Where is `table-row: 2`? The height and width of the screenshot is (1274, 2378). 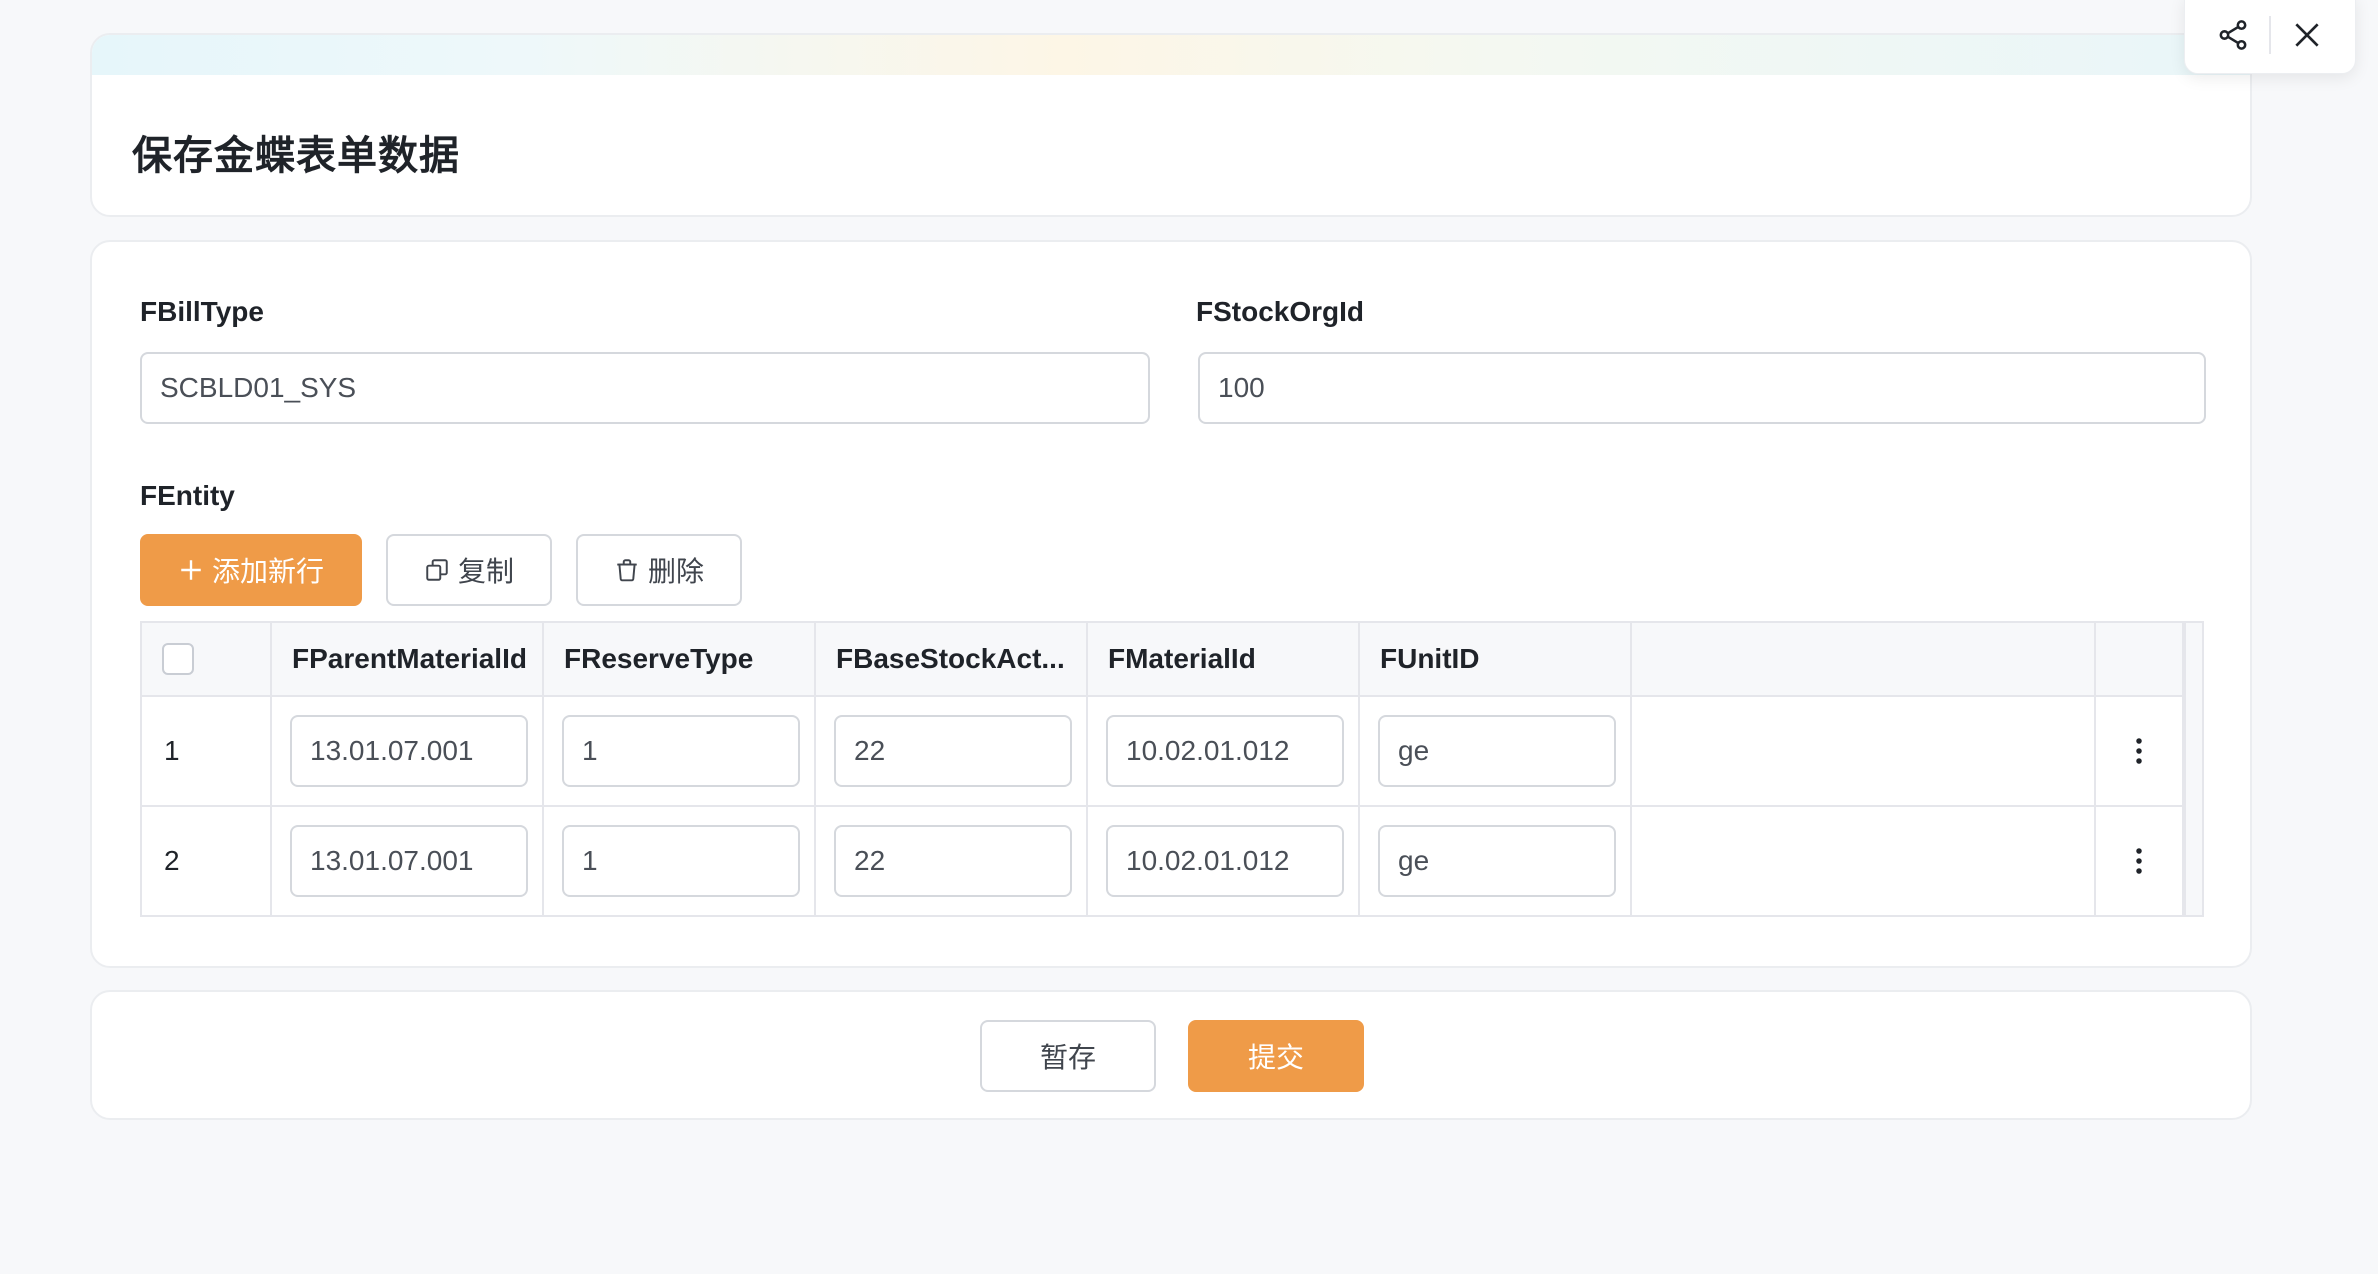
table-row: 2 is located at coordinates (1163, 862).